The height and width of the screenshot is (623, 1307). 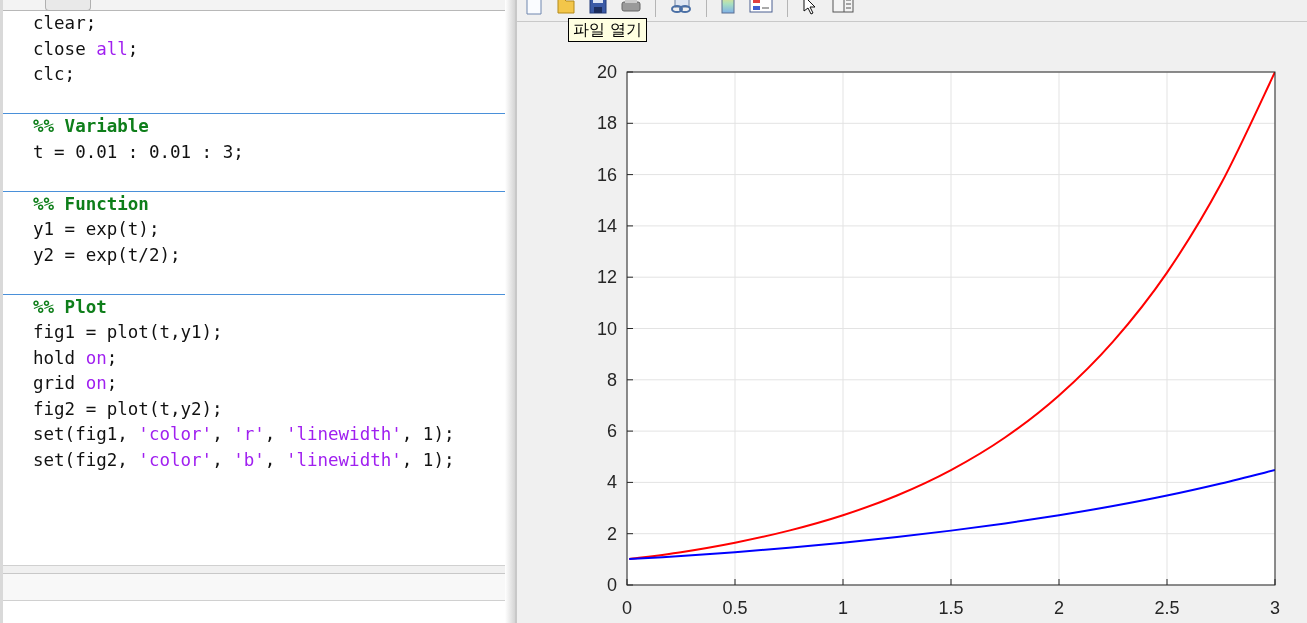 I want to click on y-tick-label: 14, so click(x=606, y=225).